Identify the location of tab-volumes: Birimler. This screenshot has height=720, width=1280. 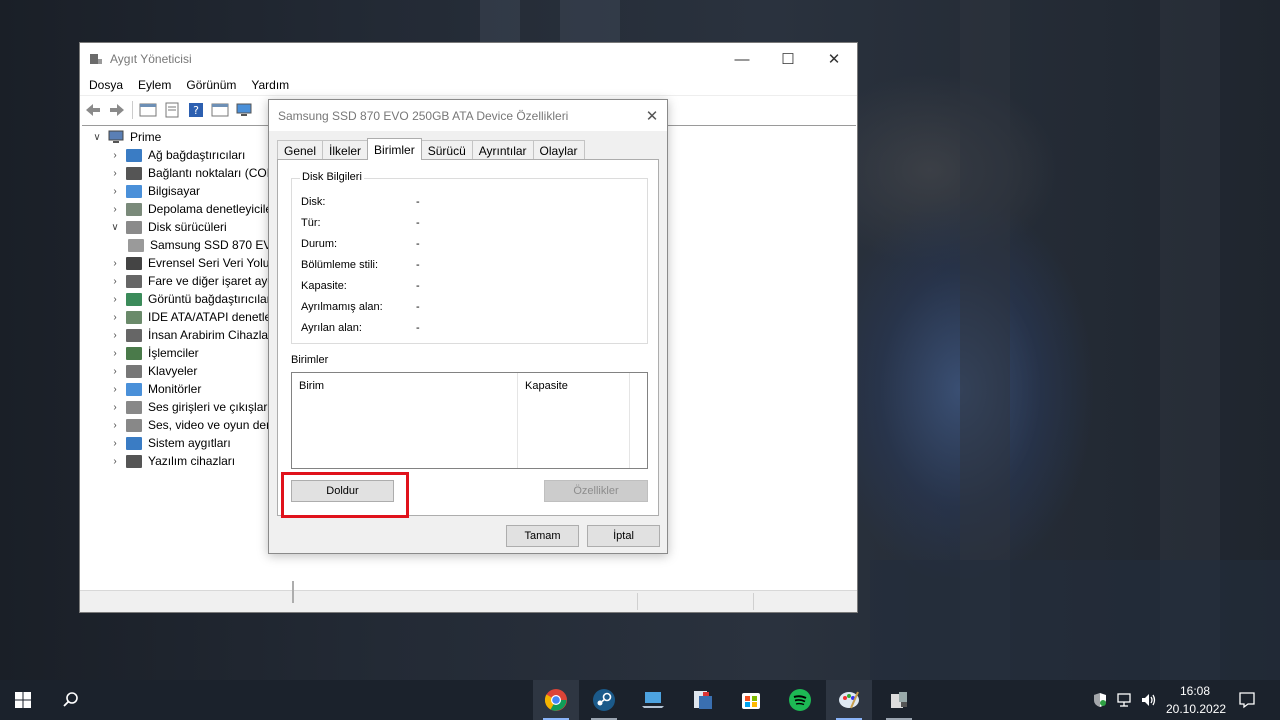
(394, 149).